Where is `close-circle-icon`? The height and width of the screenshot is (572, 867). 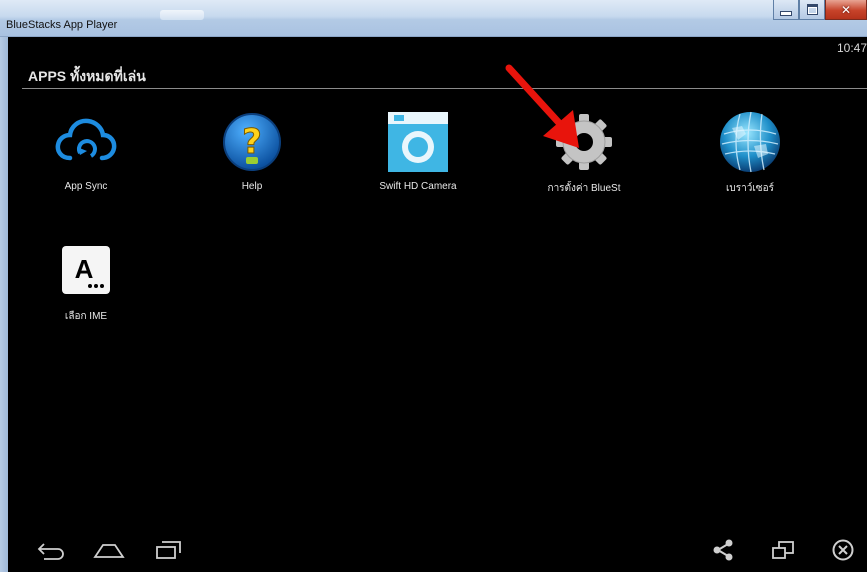
close-circle-icon is located at coordinates (843, 550).